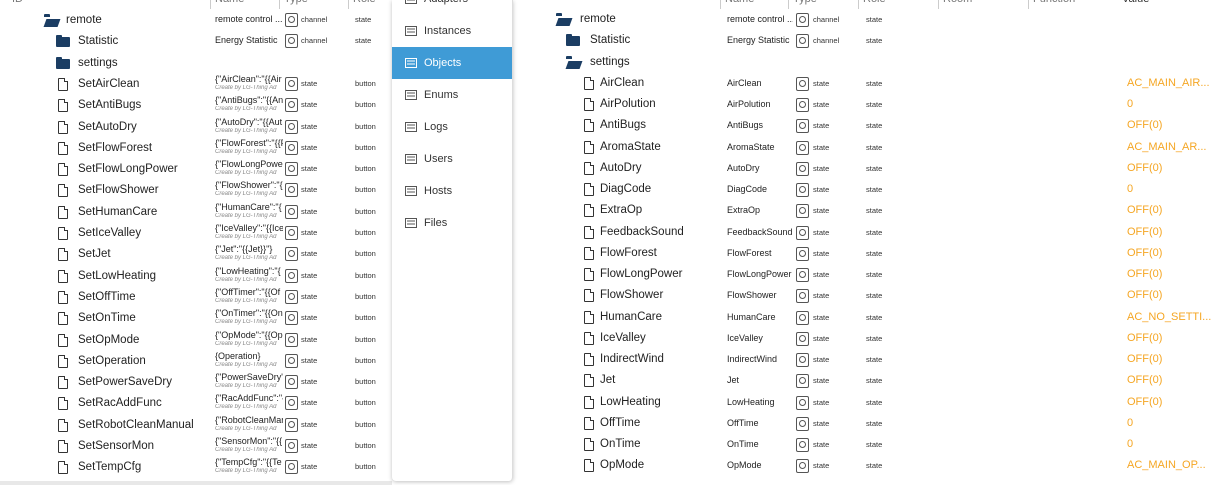 The height and width of the screenshot is (485, 1213). I want to click on left-header-role: Role, so click(362, 4).